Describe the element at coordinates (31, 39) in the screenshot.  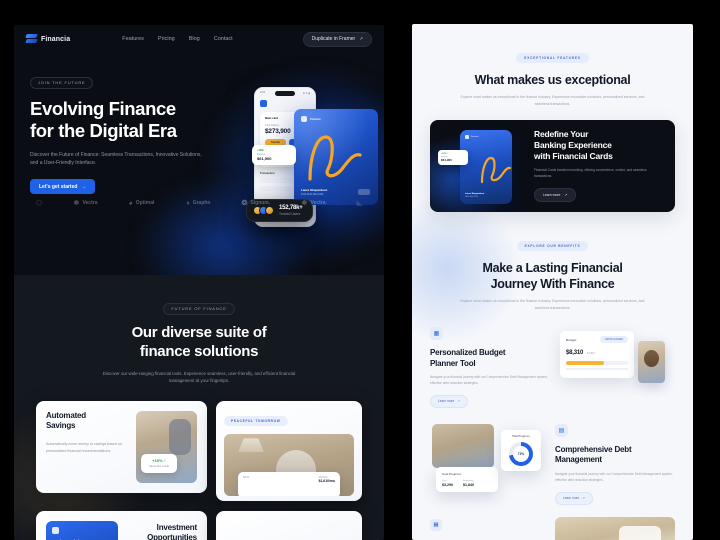
I see `financia-logo-icon` at that location.